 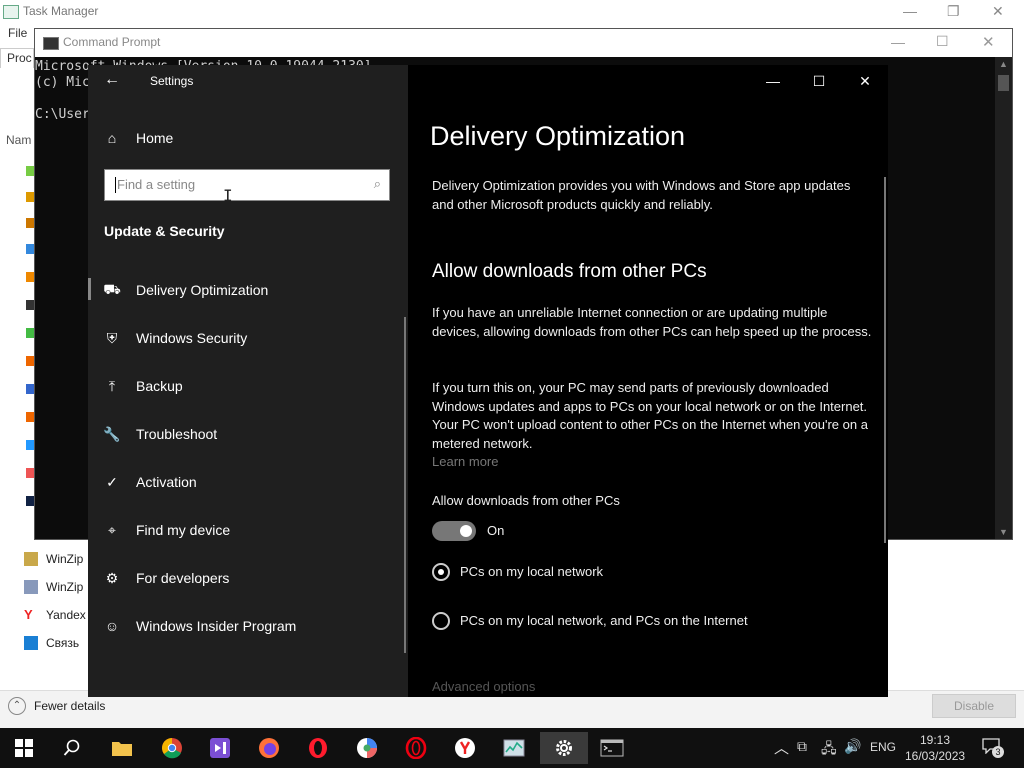 I want to click on taskbar-yandex, so click(x=465, y=748).